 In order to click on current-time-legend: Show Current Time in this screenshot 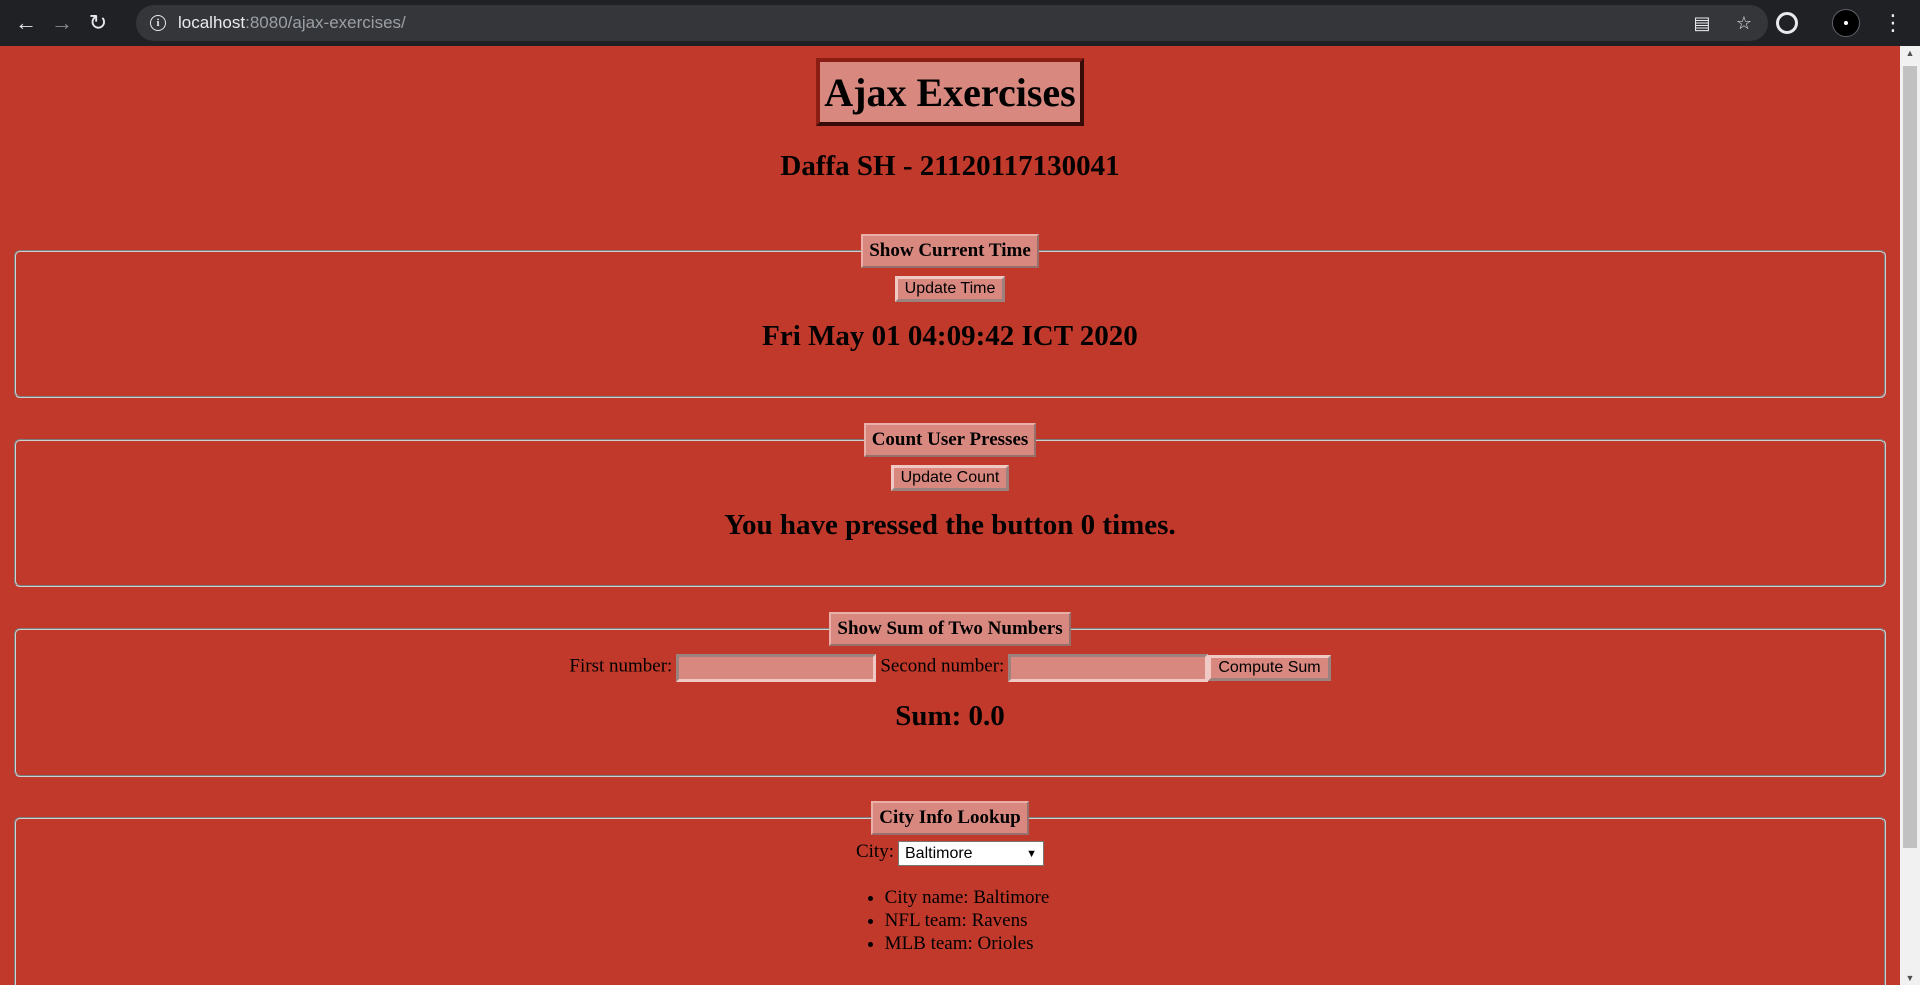, I will do `click(950, 251)`.